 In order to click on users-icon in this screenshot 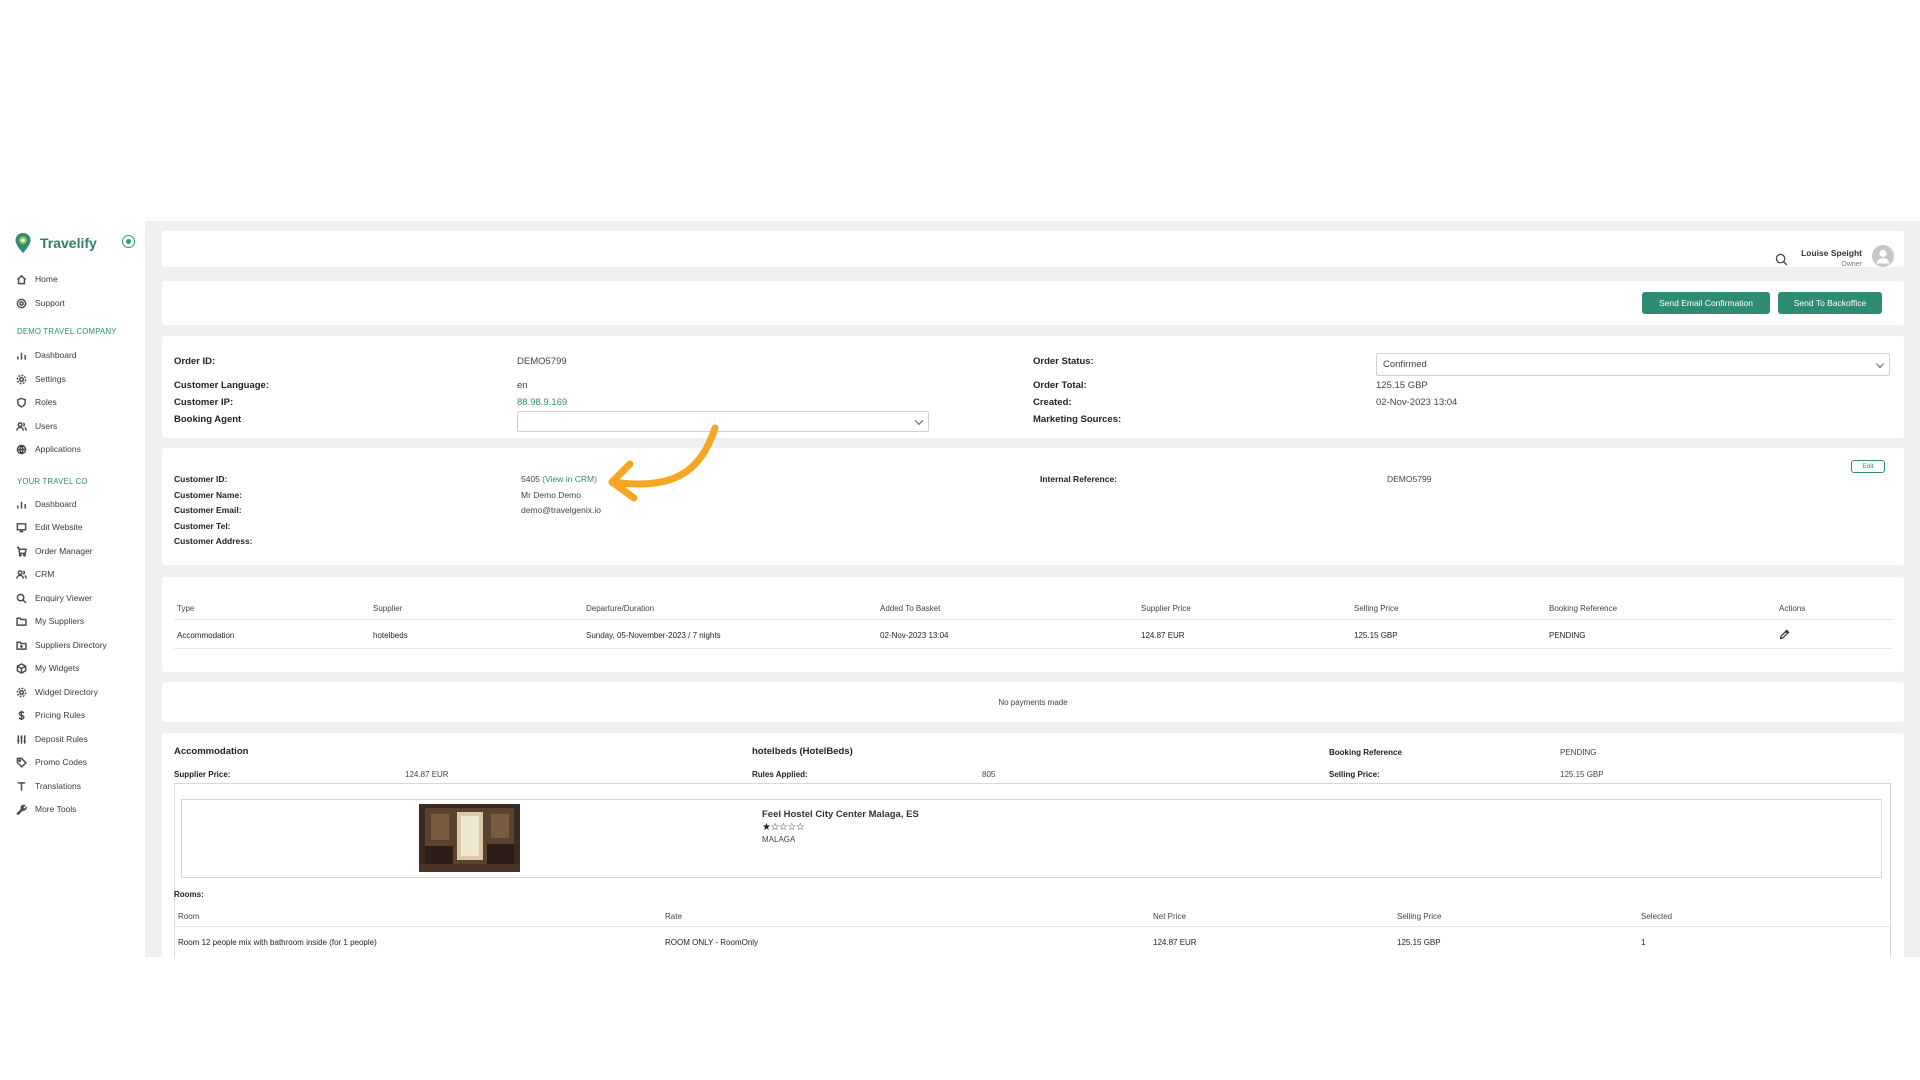, I will do `click(21, 574)`.